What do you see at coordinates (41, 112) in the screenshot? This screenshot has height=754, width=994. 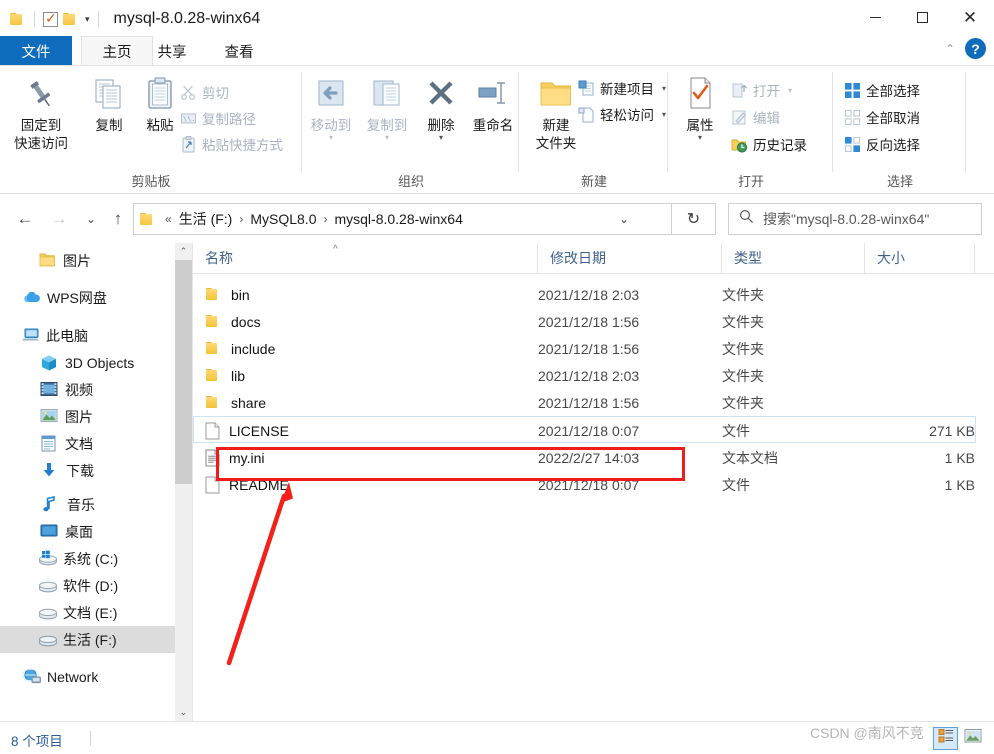 I see `pin-to-quick-access-button: 固定到 快速访问` at bounding box center [41, 112].